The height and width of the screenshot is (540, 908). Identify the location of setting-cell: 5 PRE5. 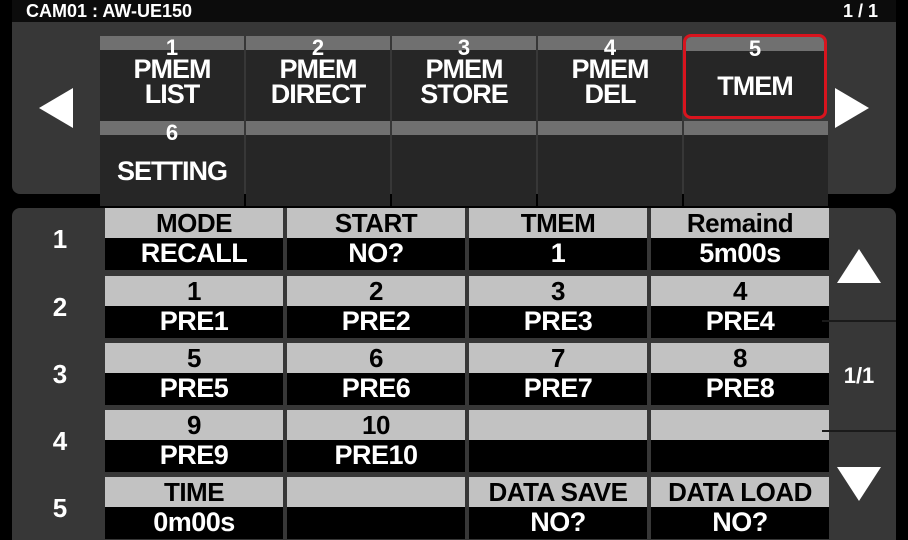
(194, 374).